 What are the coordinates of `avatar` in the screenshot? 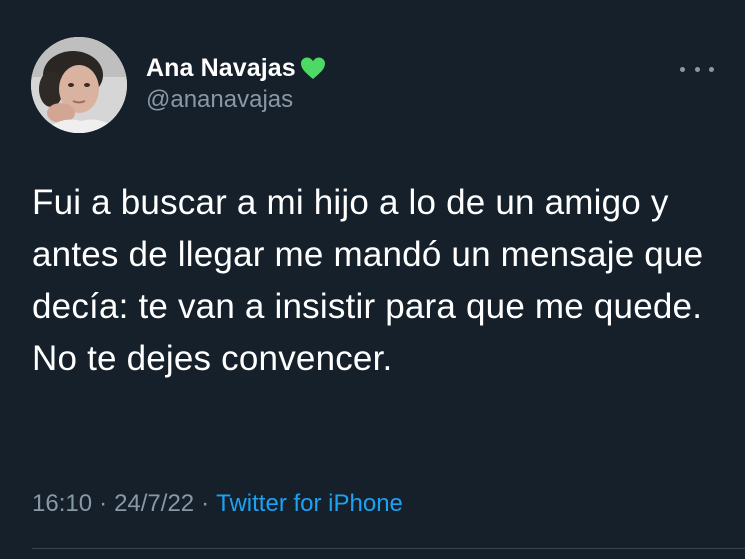 It's located at (79, 85).